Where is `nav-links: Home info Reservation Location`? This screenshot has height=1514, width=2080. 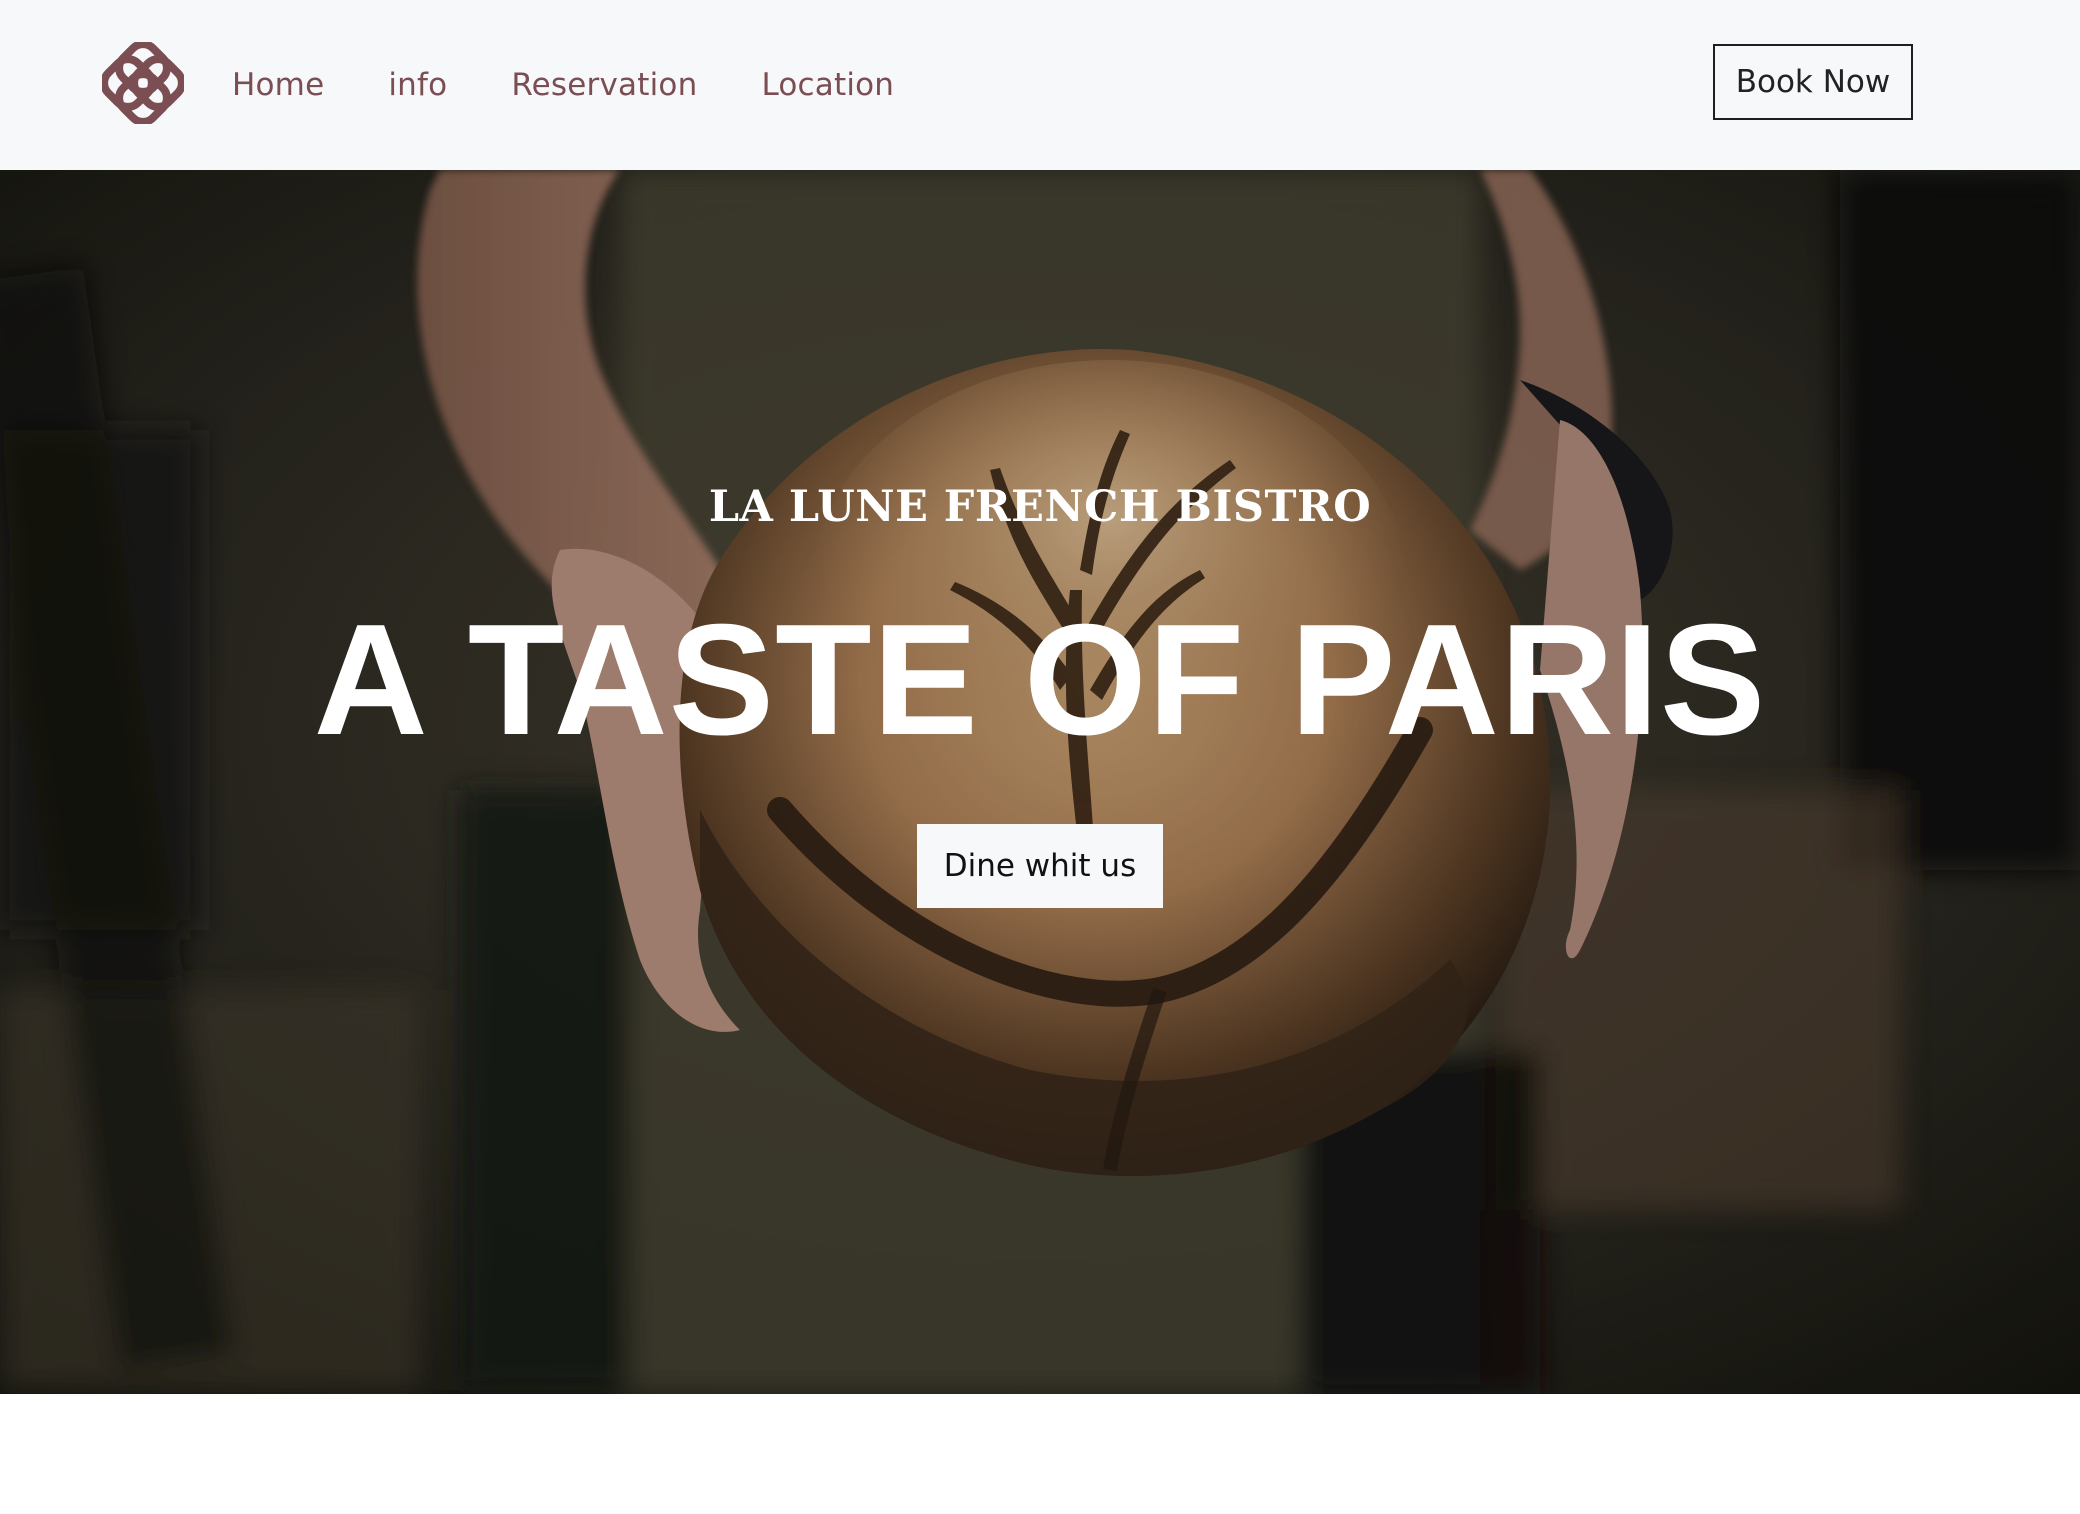 nav-links: Home info Reservation Location is located at coordinates (595, 85).